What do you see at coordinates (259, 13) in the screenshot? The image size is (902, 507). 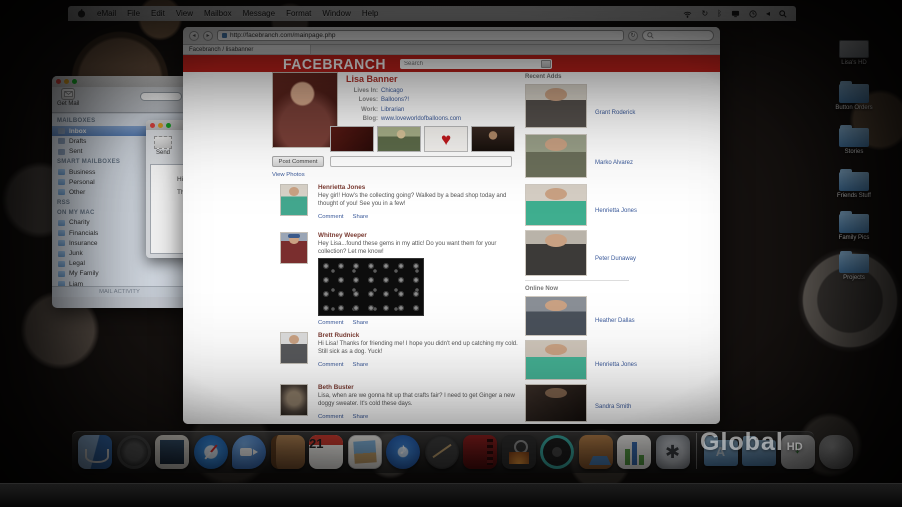 I see `menu-item-message: Message` at bounding box center [259, 13].